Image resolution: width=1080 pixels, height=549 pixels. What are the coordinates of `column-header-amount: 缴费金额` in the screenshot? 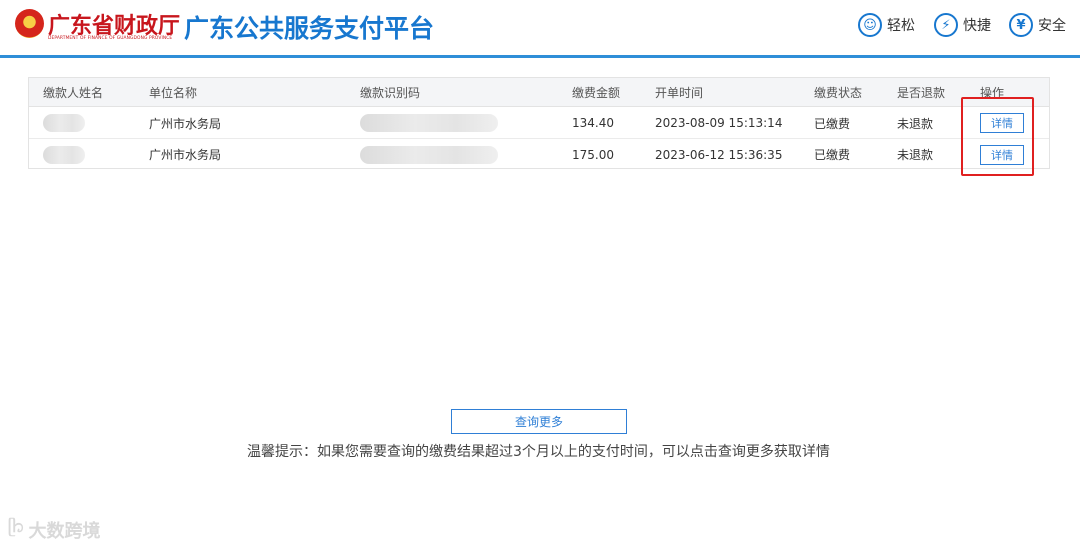 It's located at (596, 92).